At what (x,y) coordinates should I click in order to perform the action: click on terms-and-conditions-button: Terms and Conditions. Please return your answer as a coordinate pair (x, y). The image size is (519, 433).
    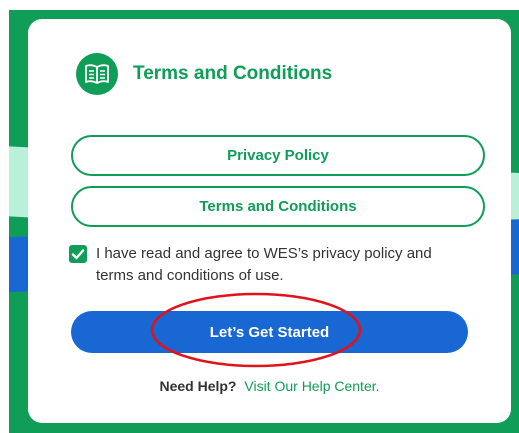
    Looking at the image, I should click on (278, 206).